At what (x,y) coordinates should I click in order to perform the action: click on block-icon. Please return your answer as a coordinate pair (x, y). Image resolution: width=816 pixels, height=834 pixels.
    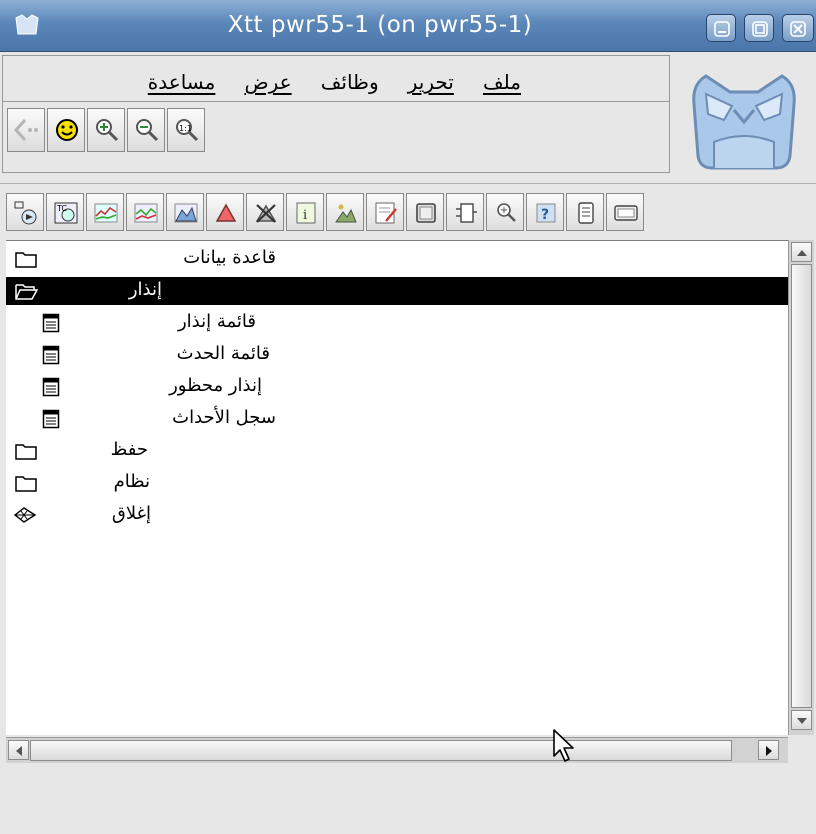
    Looking at the image, I should click on (266, 213).